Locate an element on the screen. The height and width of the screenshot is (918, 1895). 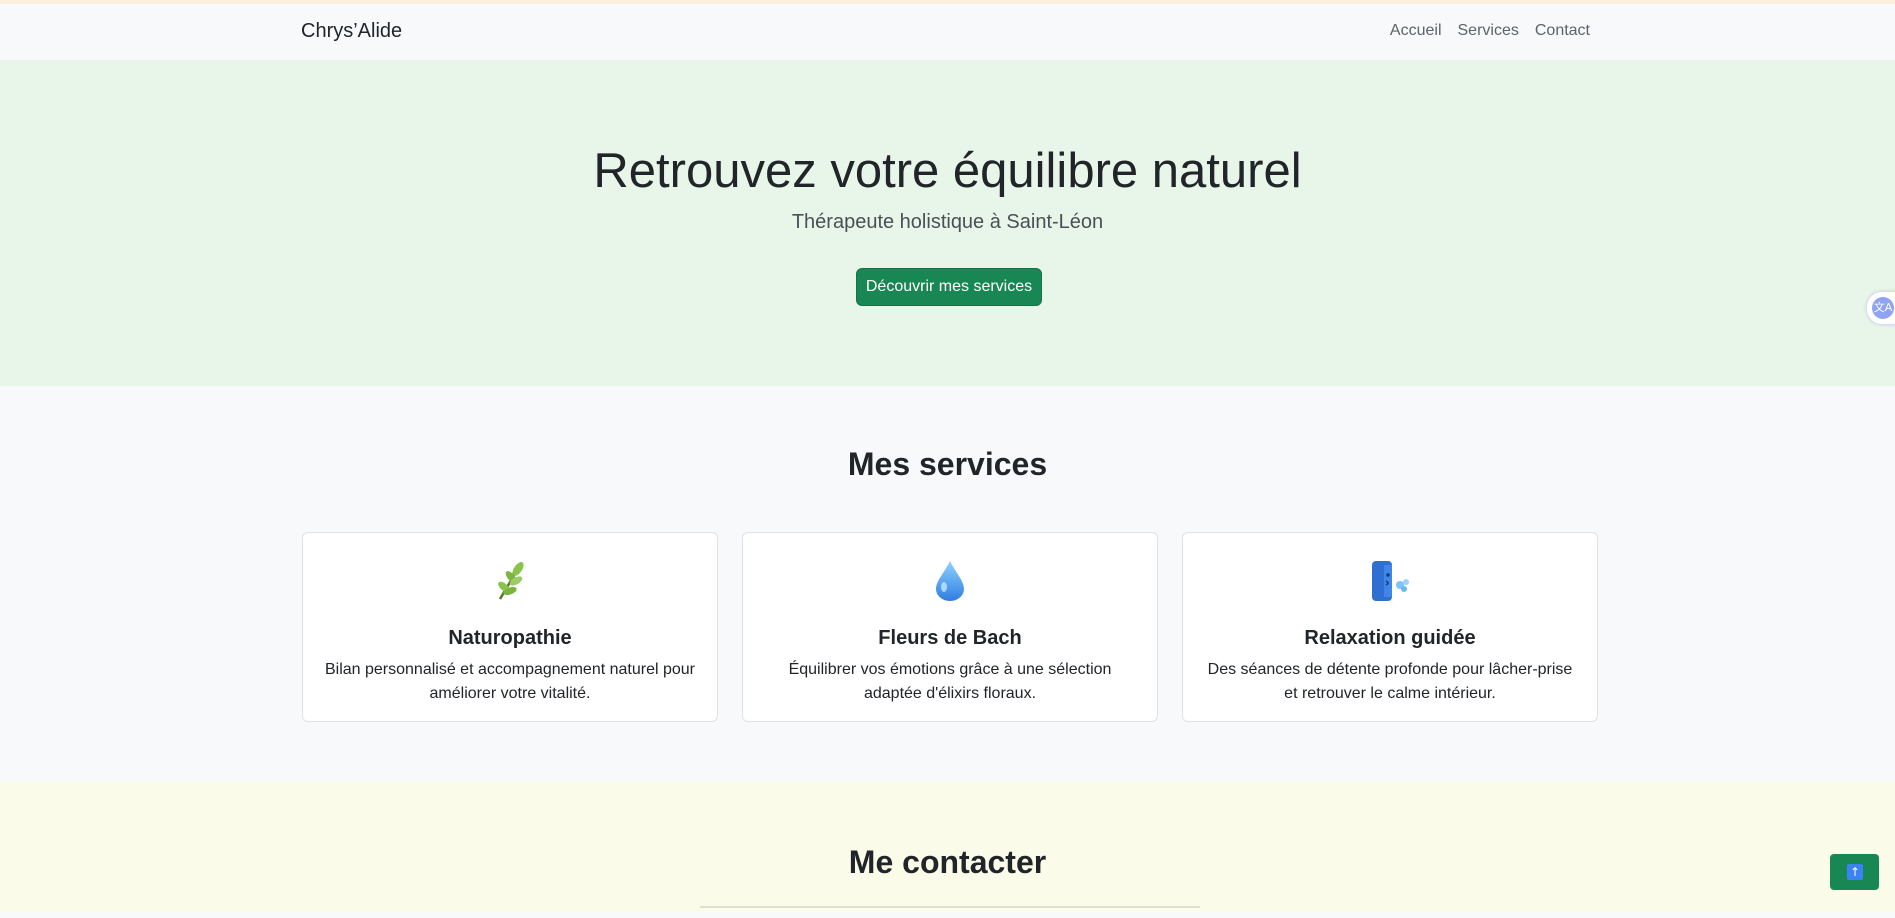
scroll-to-top-button: ↑ is located at coordinates (1854, 872).